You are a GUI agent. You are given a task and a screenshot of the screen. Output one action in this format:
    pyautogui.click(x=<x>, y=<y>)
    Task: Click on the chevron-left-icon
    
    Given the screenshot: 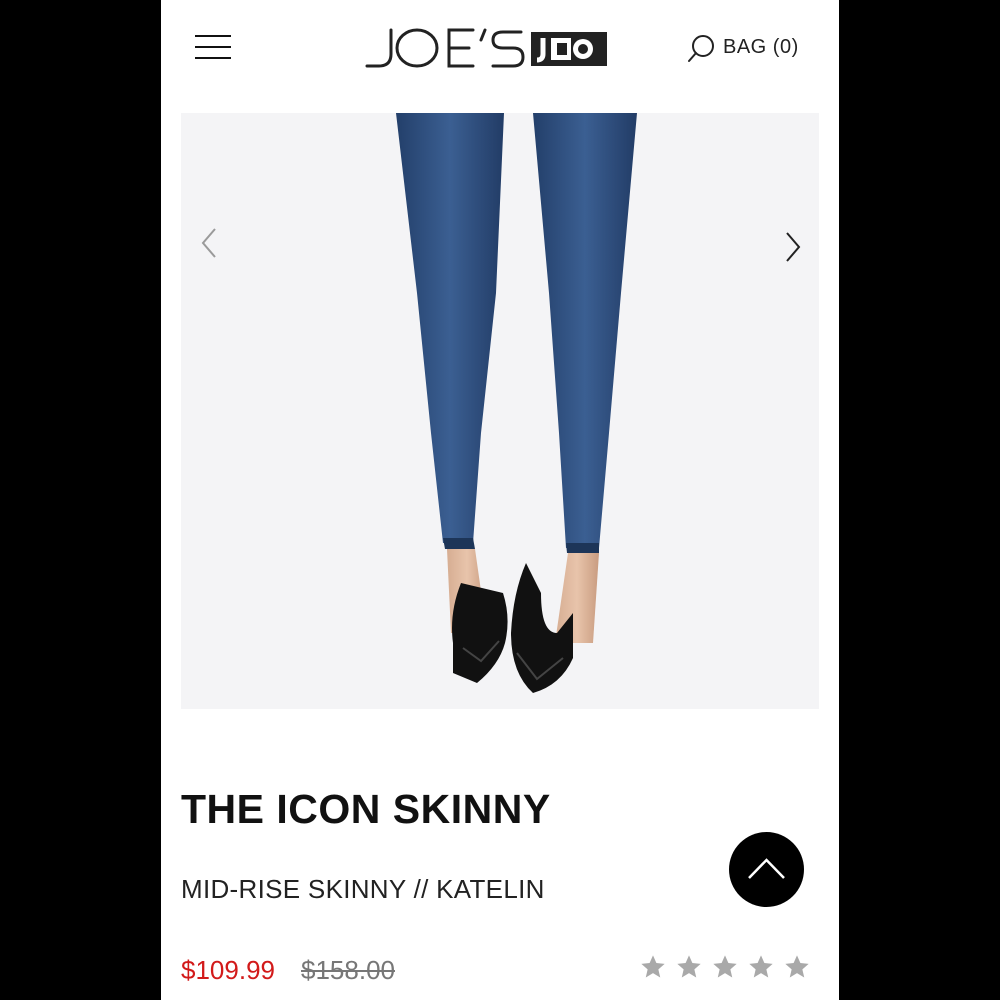 What is the action you would take?
    pyautogui.click(x=210, y=243)
    